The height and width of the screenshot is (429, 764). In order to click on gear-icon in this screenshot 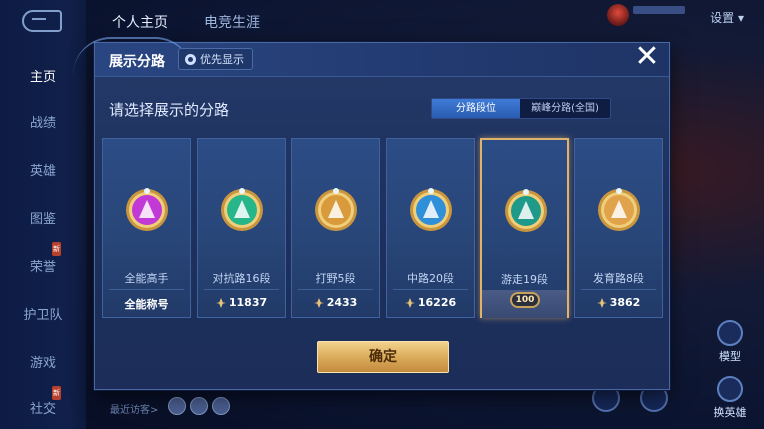, I will do `click(190, 59)`.